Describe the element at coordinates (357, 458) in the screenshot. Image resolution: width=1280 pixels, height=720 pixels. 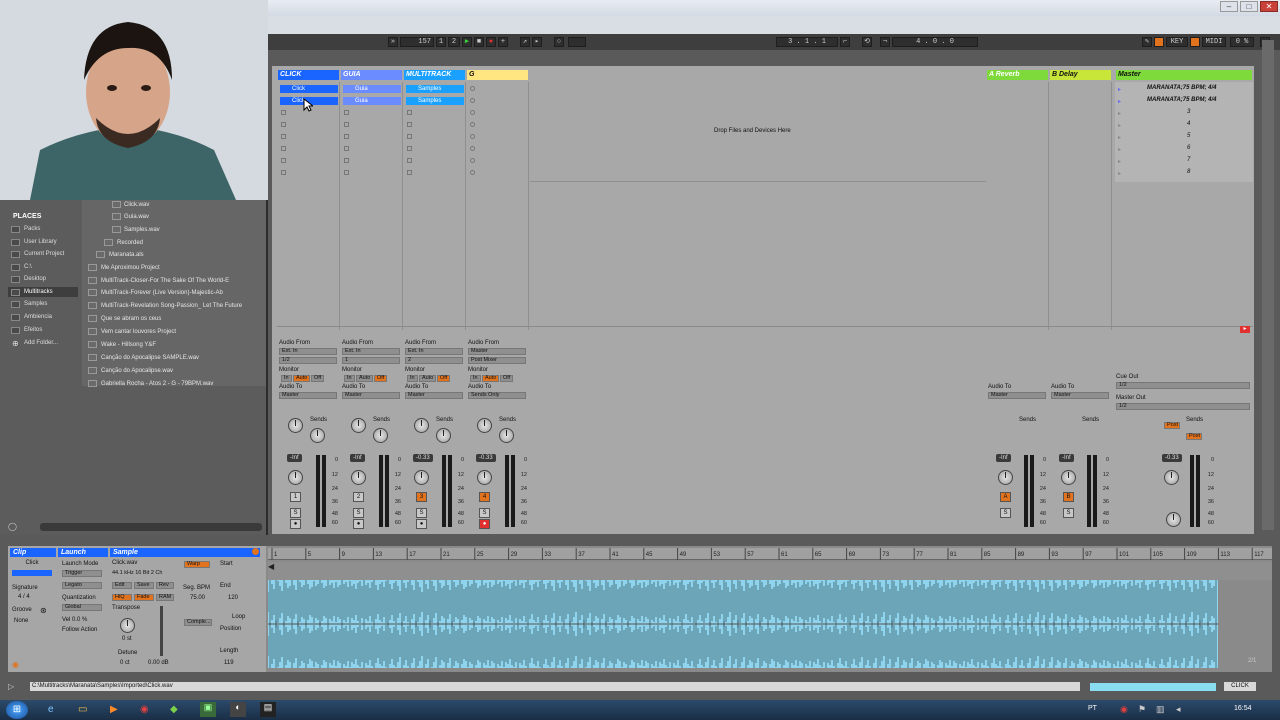
I see `track-volume: -Inf` at that location.